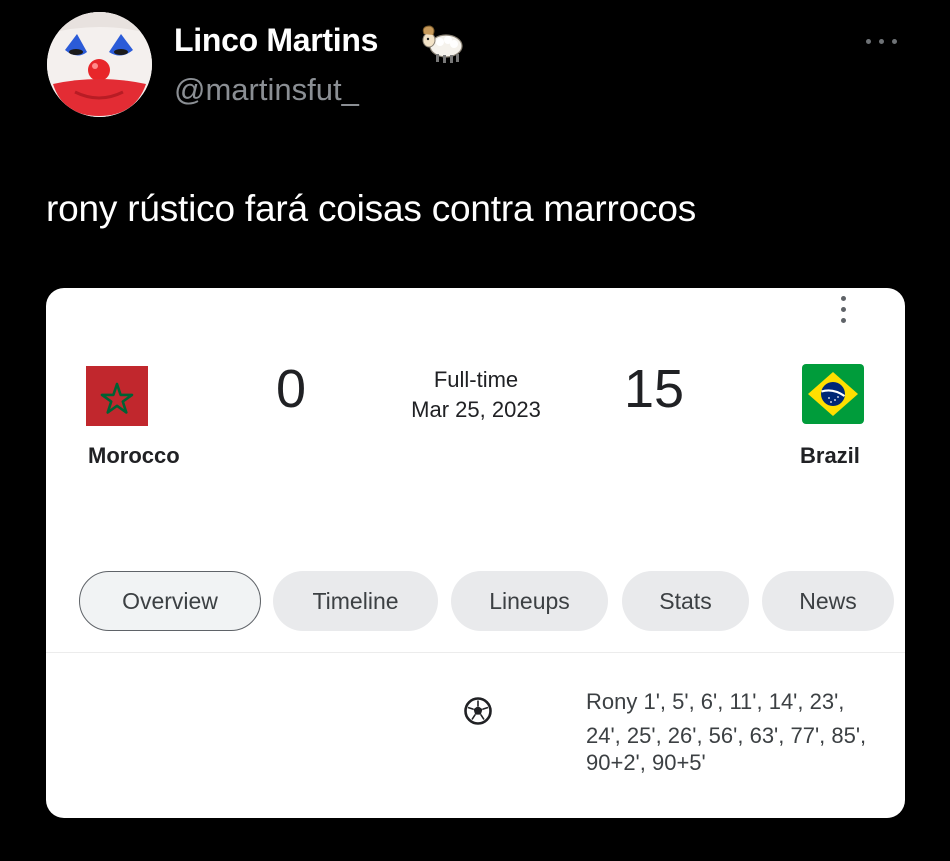 This screenshot has height=861, width=950. Describe the element at coordinates (442, 42) in the screenshot. I see `ram-emoji-icon` at that location.